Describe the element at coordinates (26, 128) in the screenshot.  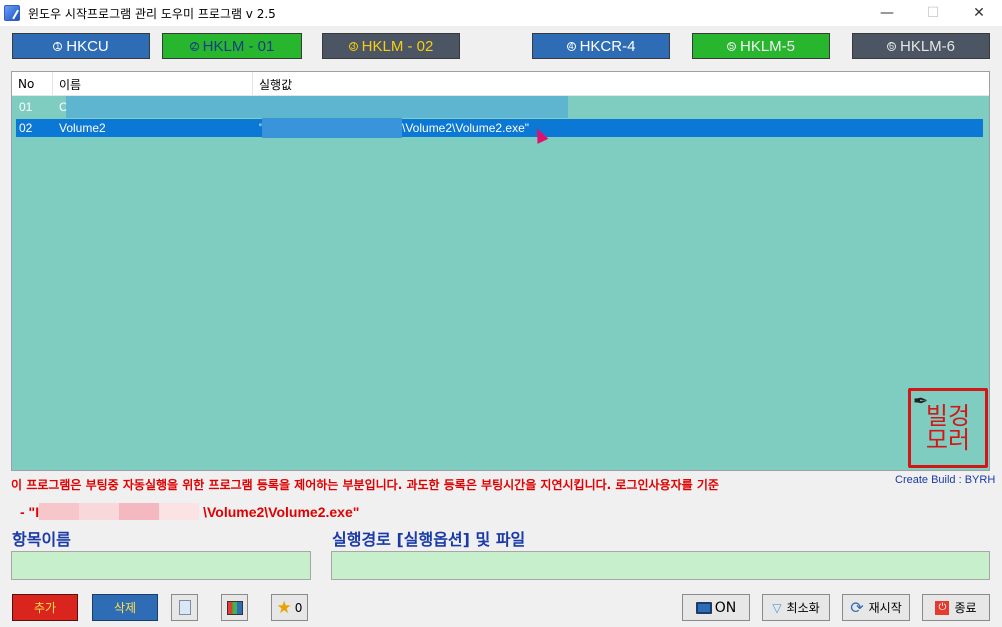
I see `row-number: 02` at that location.